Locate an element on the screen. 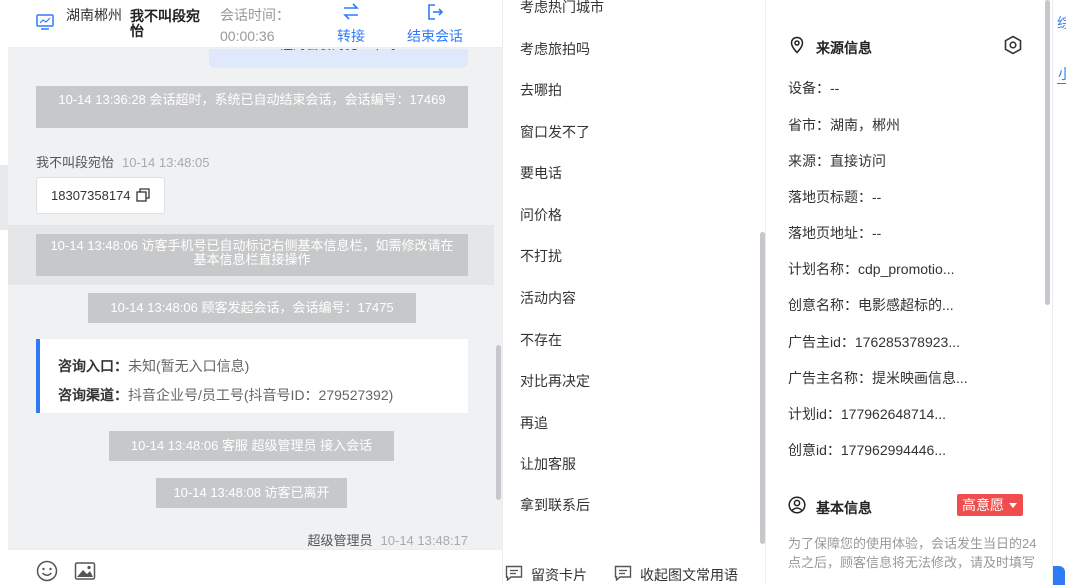 The height and width of the screenshot is (585, 1066). visitor-name: 我不叫段宛怡 is located at coordinates (165, 23).